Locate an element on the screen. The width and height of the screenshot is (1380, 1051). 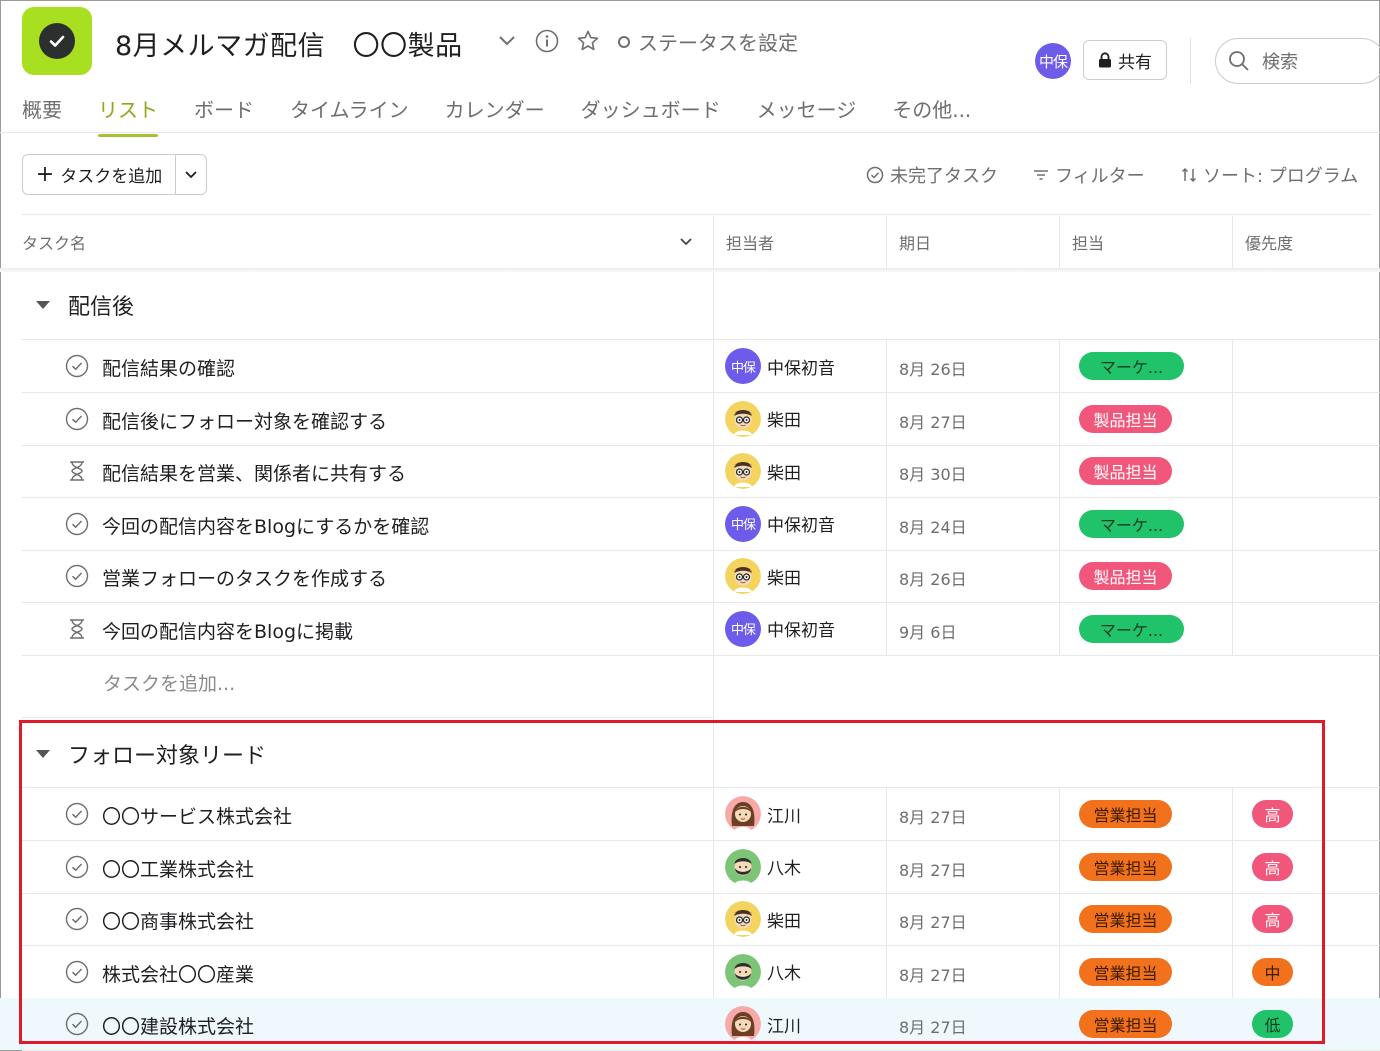
task-row: 〇〇サービス株式会社 江川 8月 27日 営業担当 高 is located at coordinates (690, 814).